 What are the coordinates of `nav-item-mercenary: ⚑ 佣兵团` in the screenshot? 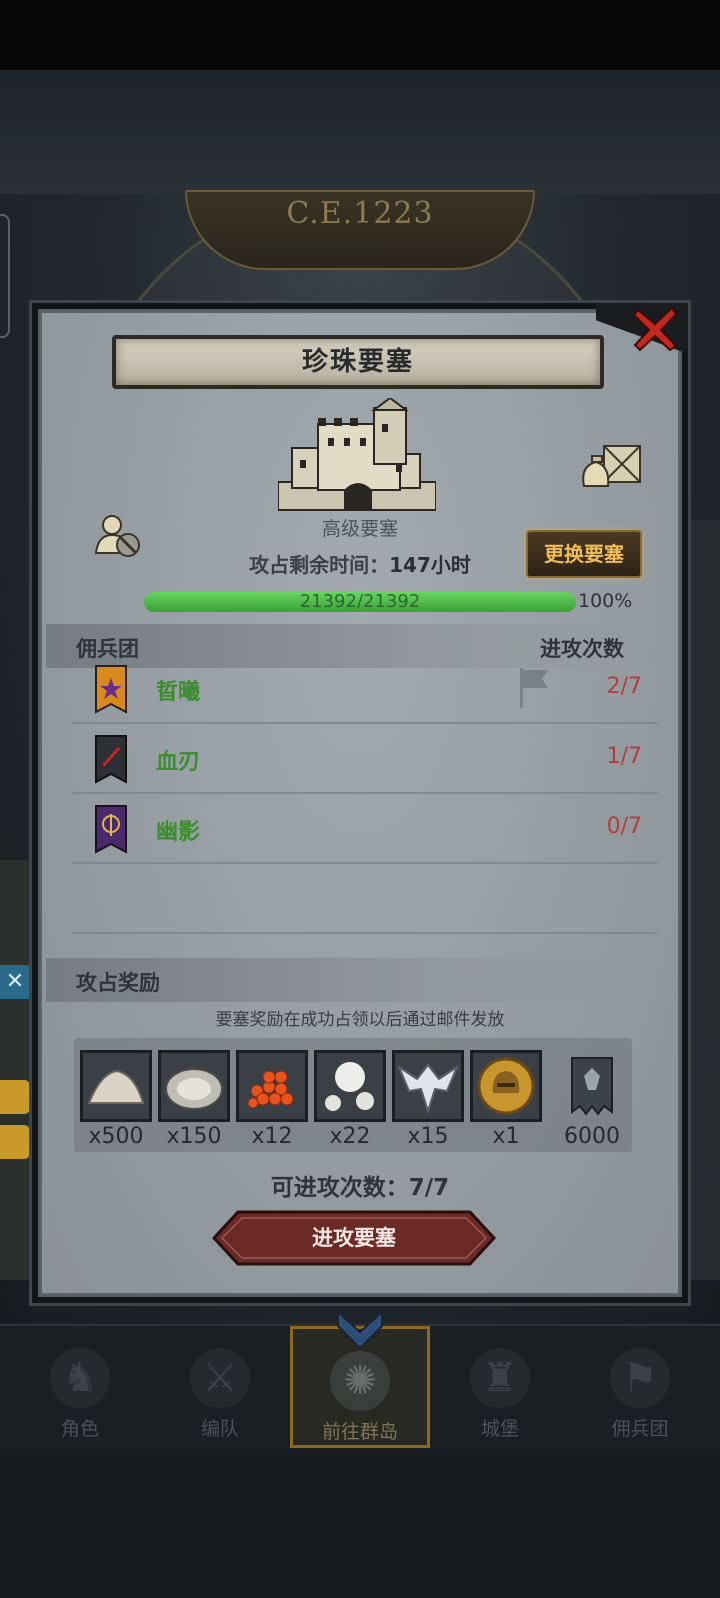 It's located at (640, 1388).